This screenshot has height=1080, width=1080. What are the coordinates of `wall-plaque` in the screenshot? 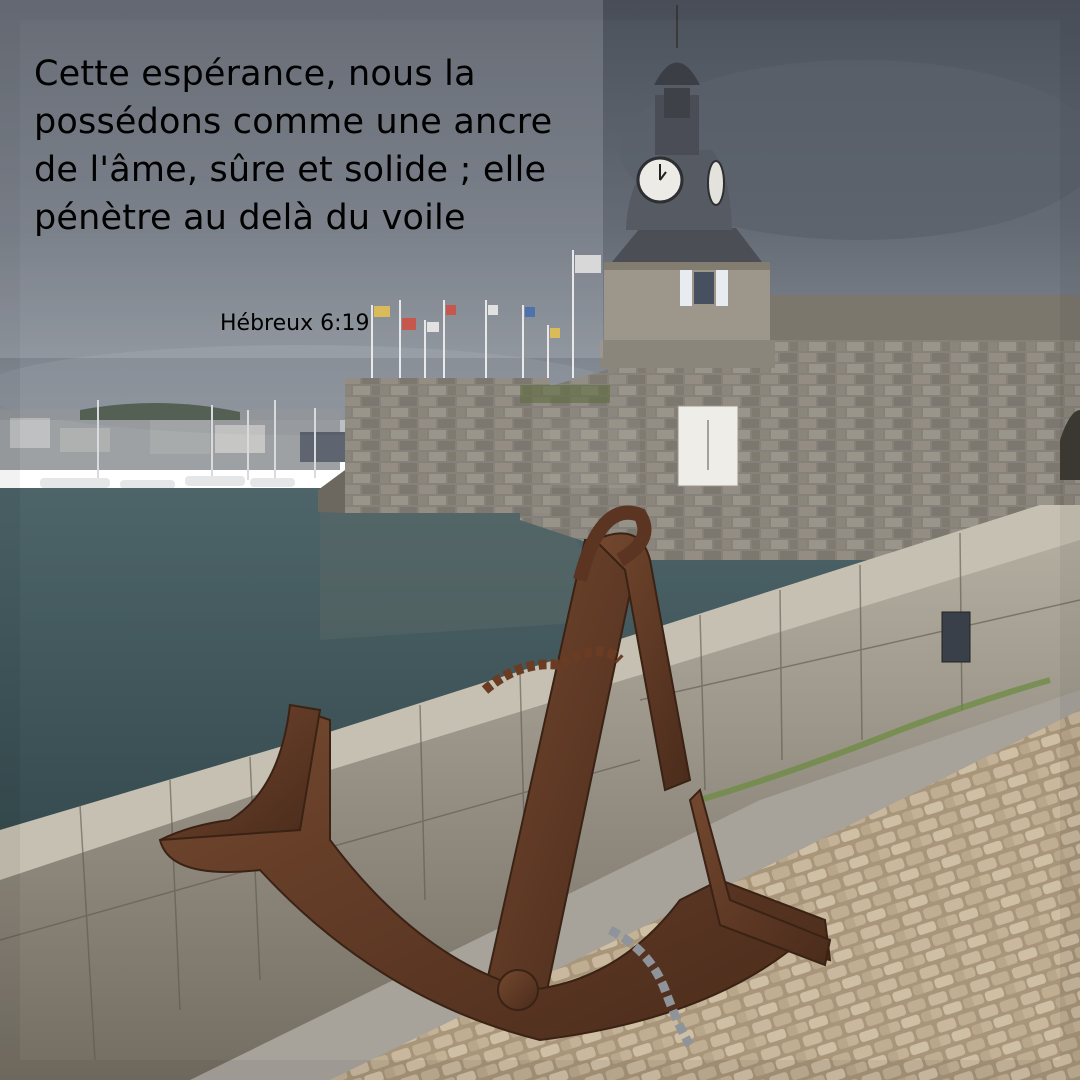 It's located at (956, 637).